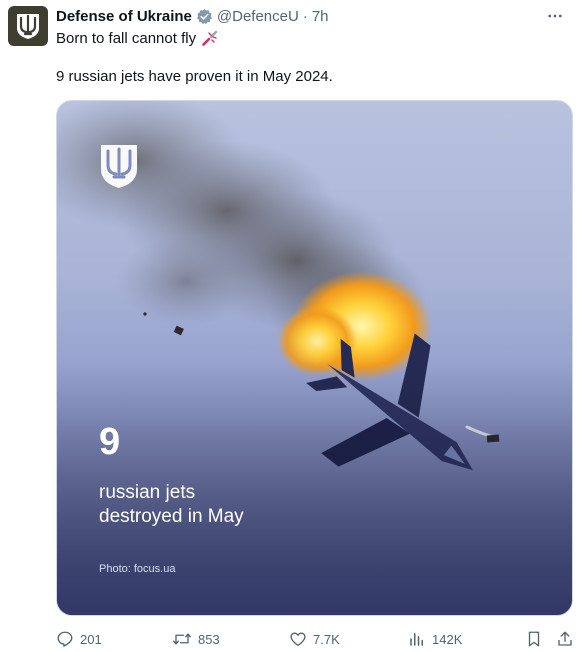  What do you see at coordinates (147, 492) in the screenshot?
I see `stat-caption-line1: russian jets` at bounding box center [147, 492].